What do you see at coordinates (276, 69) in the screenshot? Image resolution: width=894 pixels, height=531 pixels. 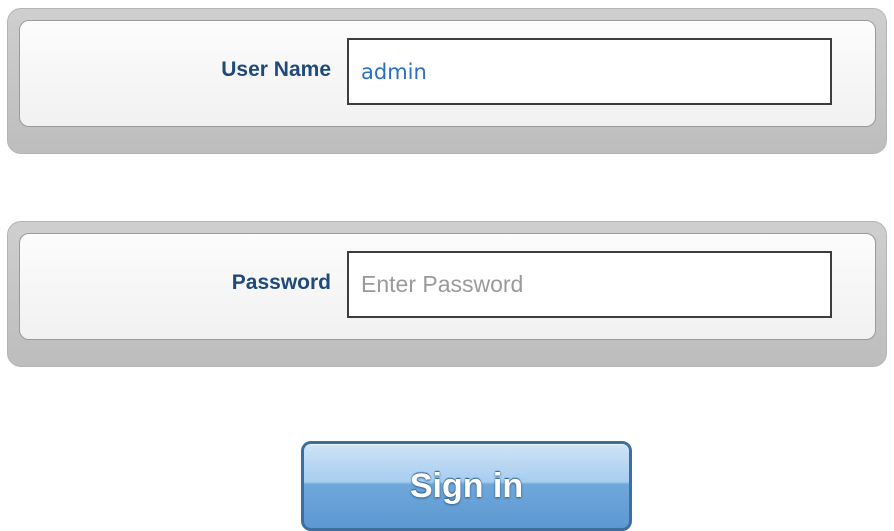 I see `username-label: User Name` at bounding box center [276, 69].